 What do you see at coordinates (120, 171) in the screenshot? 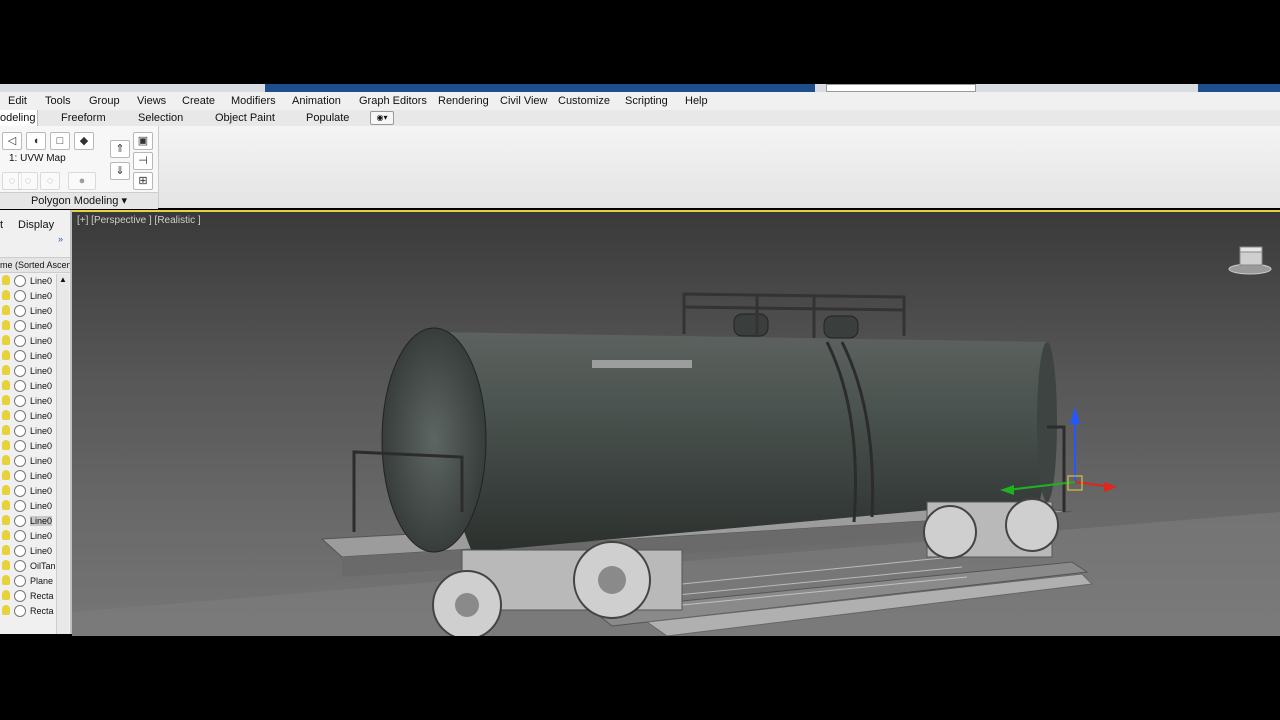
I see `move-down-icon: ⇓` at bounding box center [120, 171].